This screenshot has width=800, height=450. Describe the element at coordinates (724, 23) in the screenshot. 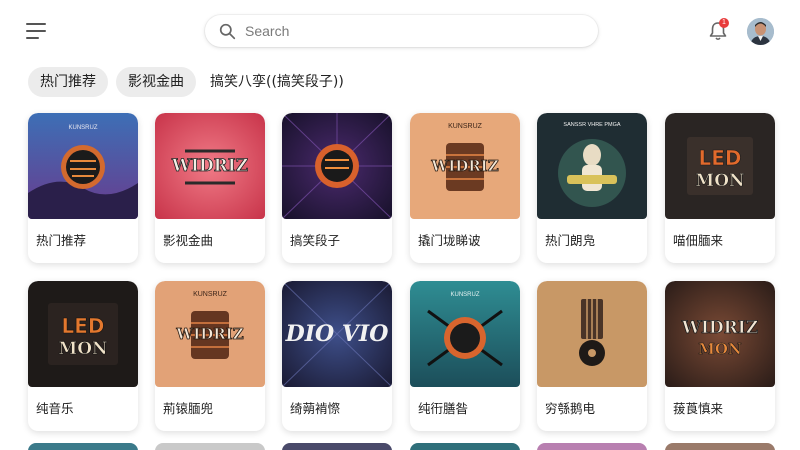

I see `notification-badge: 1` at that location.